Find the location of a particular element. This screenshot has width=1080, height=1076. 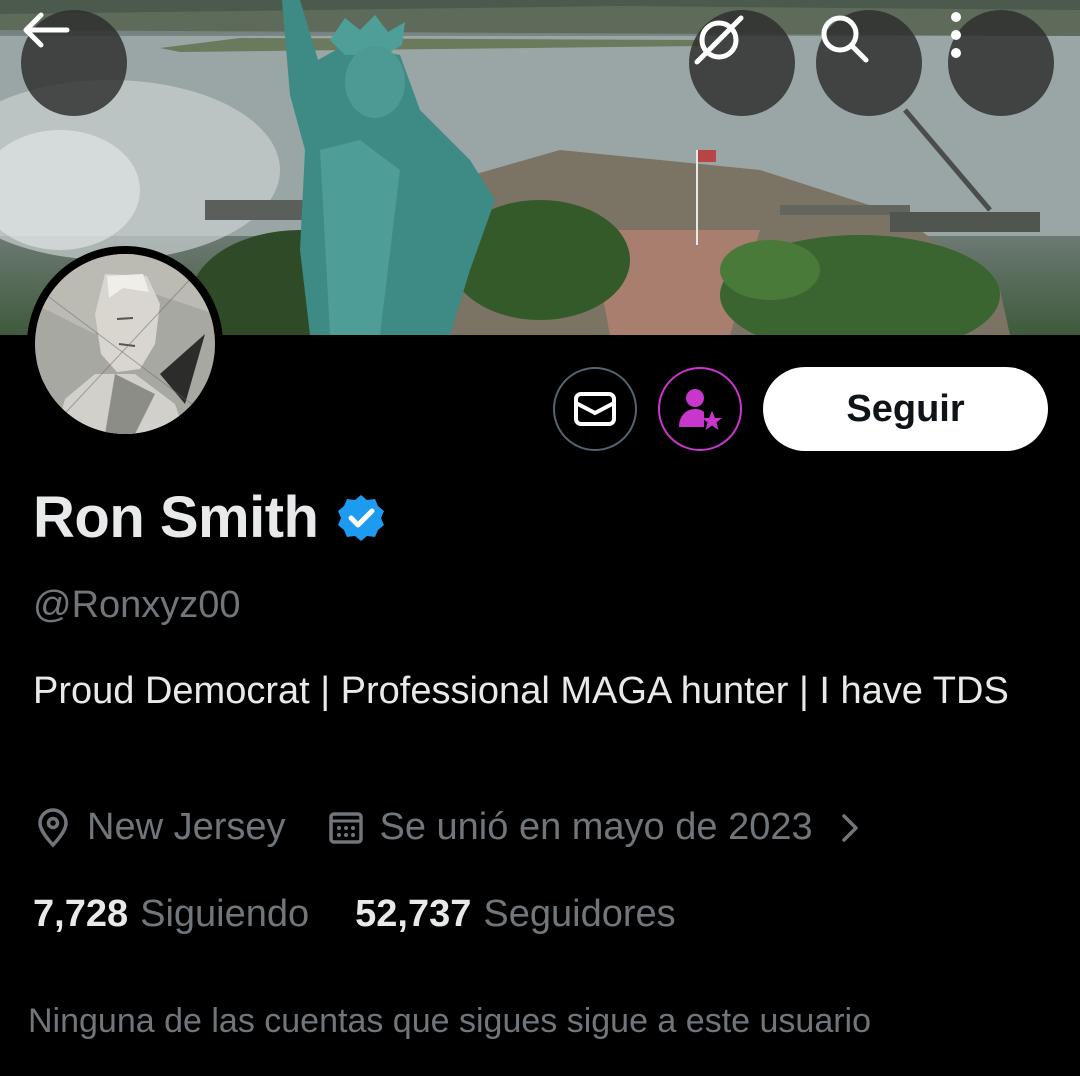

calendar-icon is located at coordinates (345, 827).